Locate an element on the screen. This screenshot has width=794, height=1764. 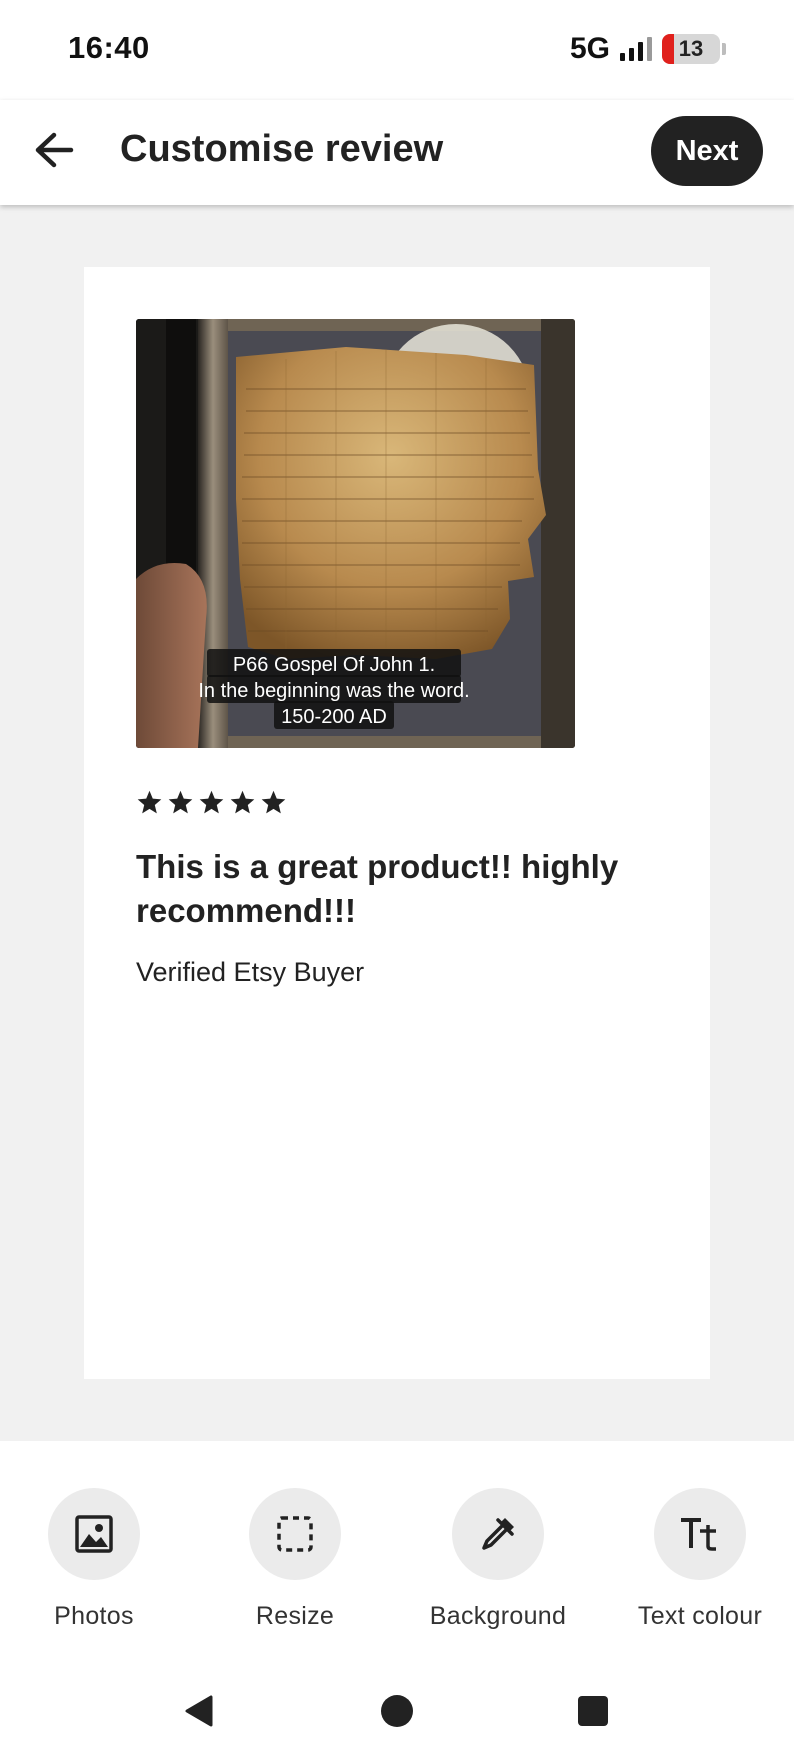
system-nav-bar is located at coordinates (397, 1707).